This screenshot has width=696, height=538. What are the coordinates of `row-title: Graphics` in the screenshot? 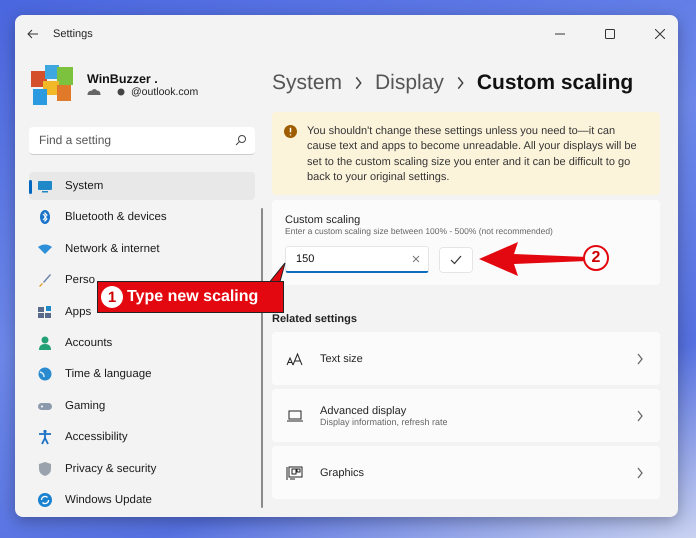 It's located at (343, 472).